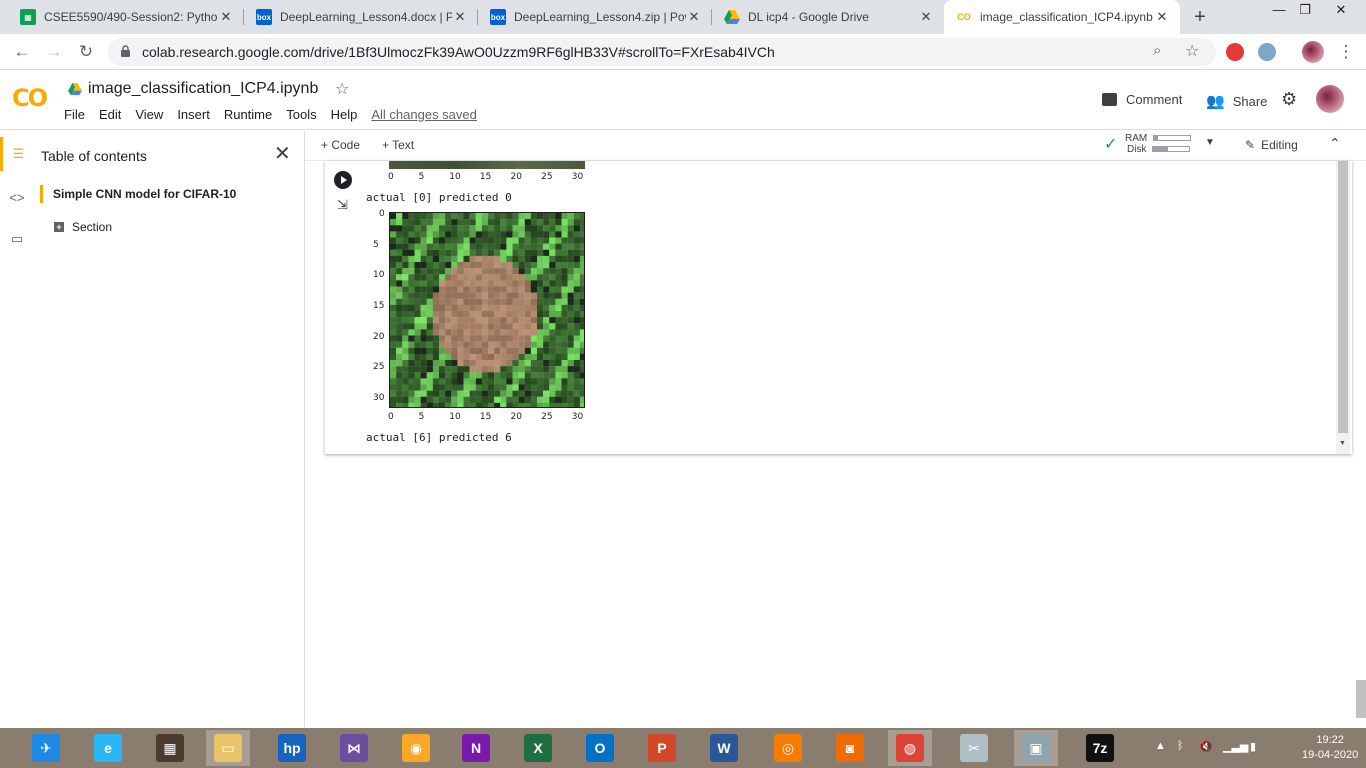  I want to click on menu-help: Help, so click(344, 114).